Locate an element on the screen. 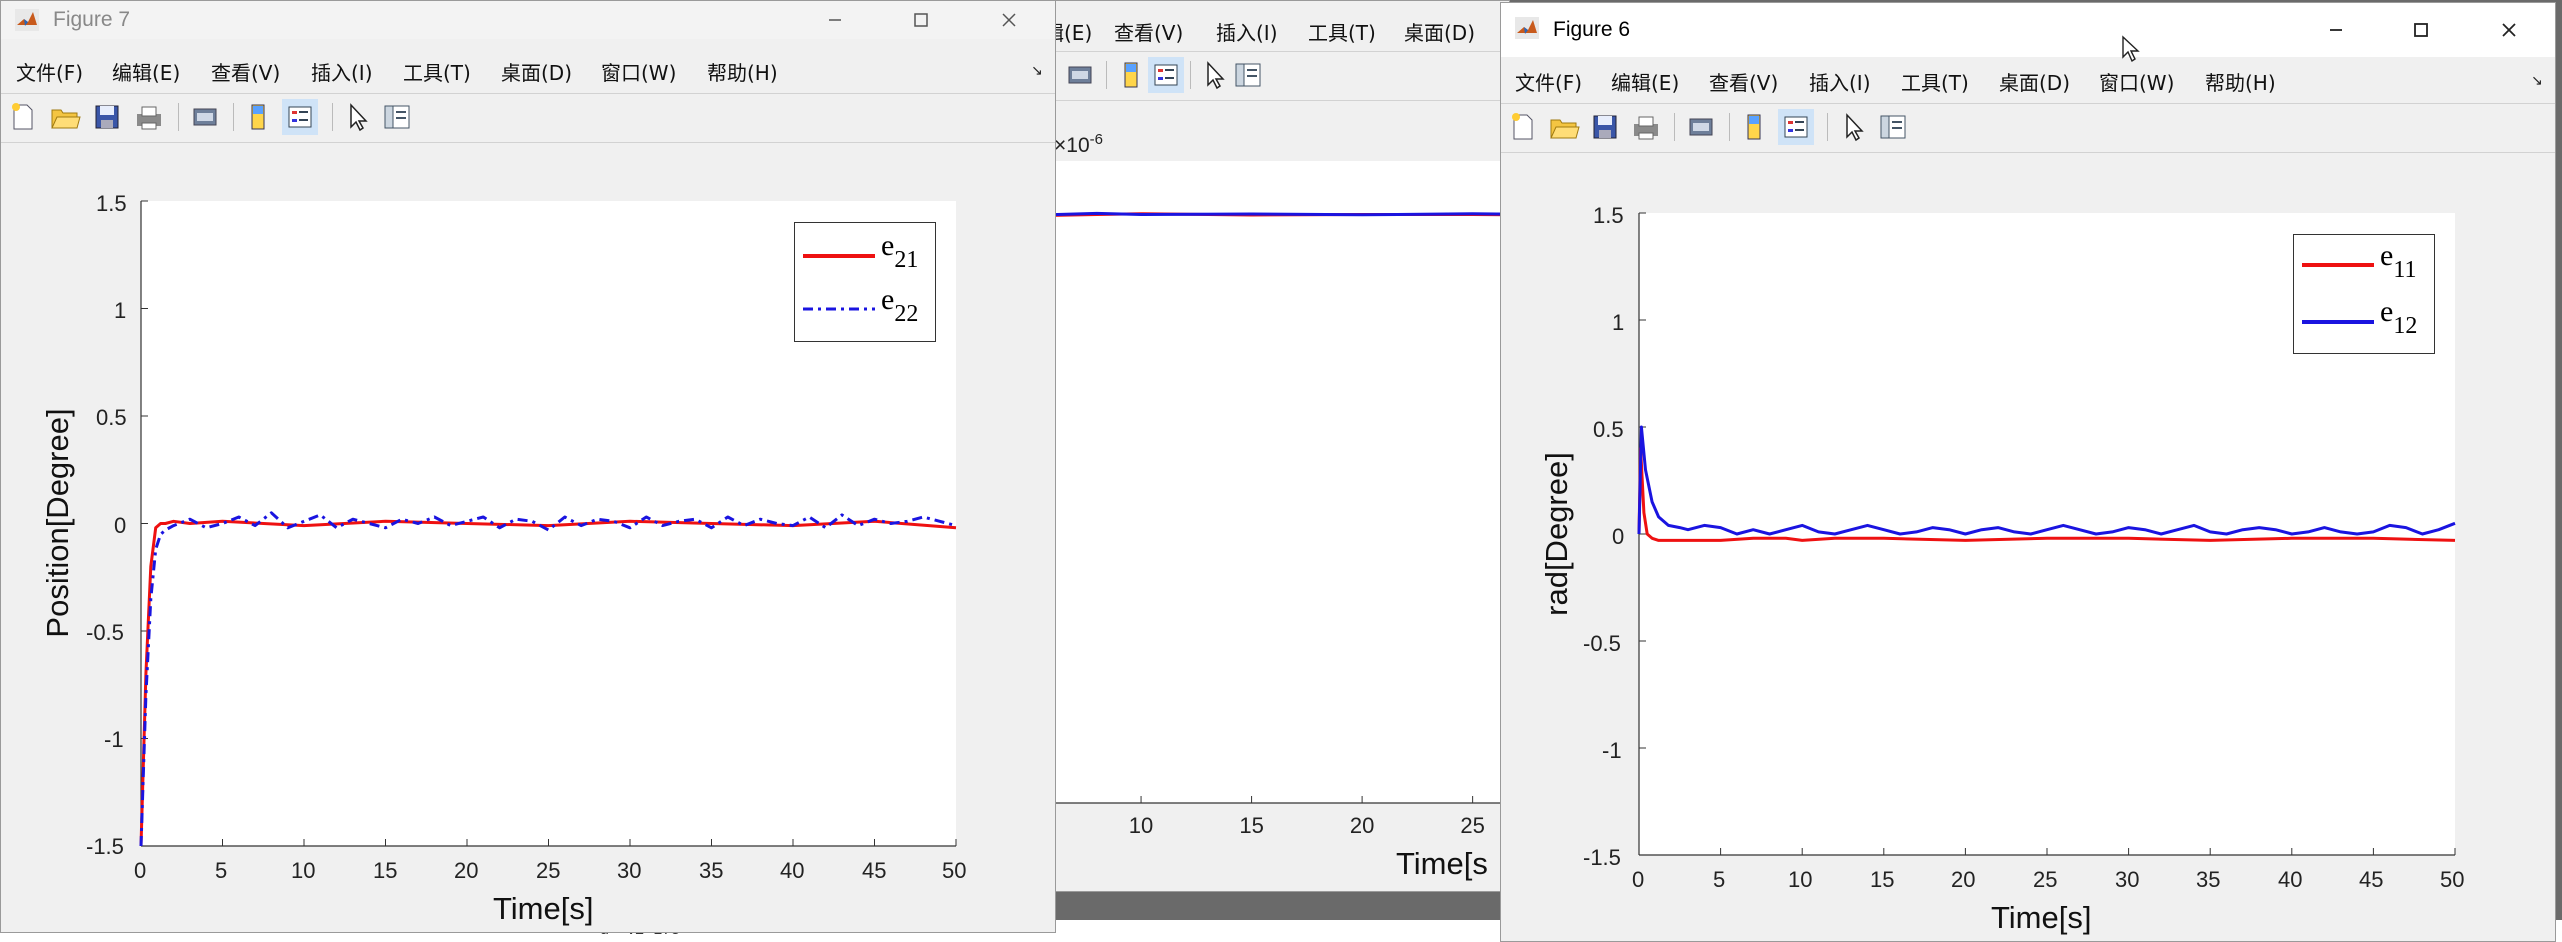 This screenshot has width=2562, height=942. y-axis-label: rad[Degree] is located at coordinates (1556, 534).